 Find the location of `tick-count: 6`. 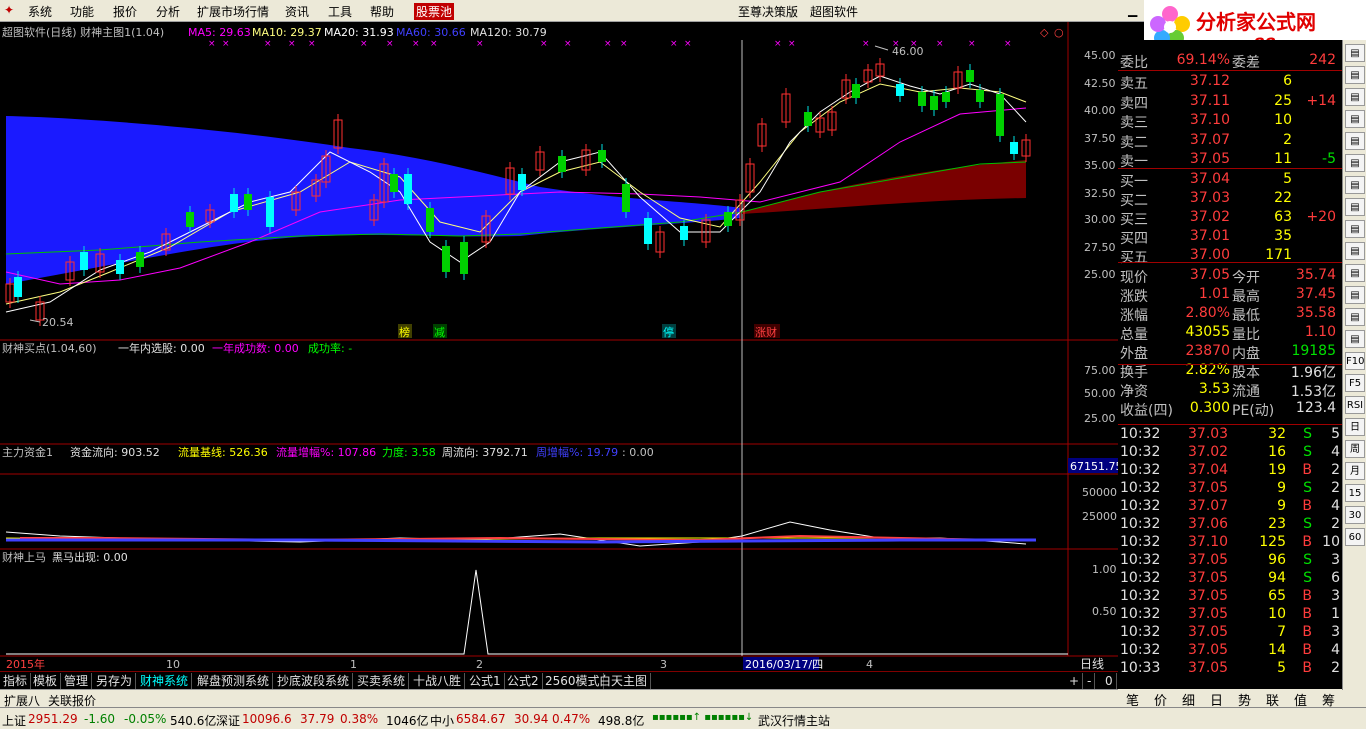

tick-count: 6 is located at coordinates (1335, 578).